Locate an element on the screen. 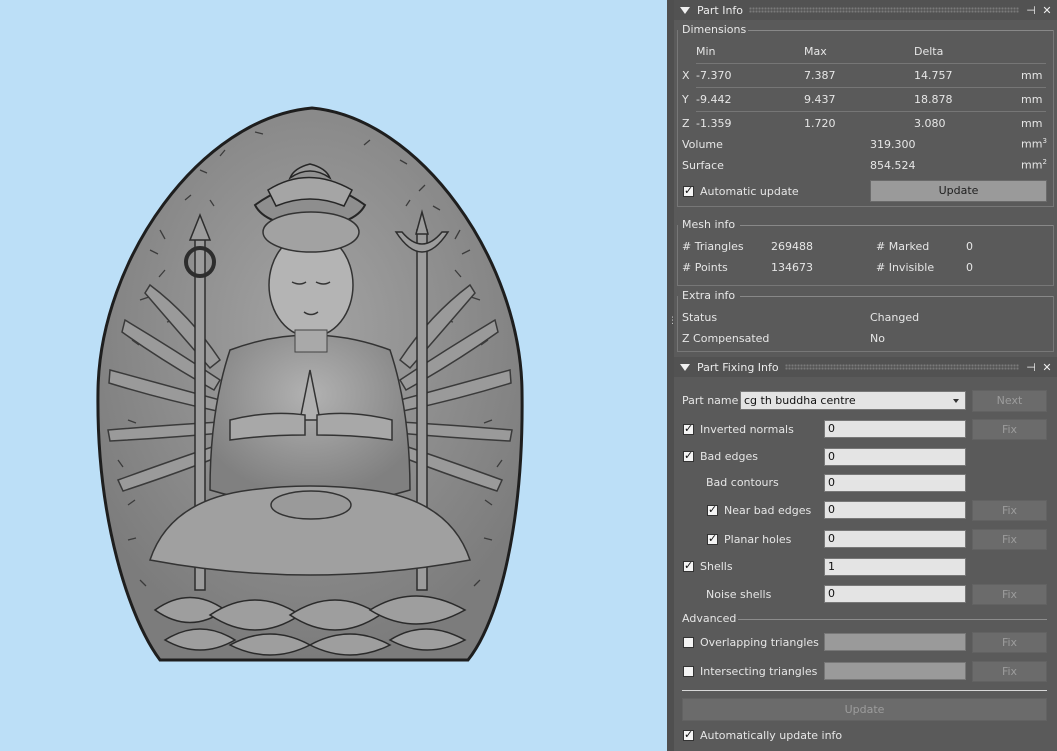 This screenshot has width=1057, height=751. extra-info-label: Extra info is located at coordinates (709, 295).